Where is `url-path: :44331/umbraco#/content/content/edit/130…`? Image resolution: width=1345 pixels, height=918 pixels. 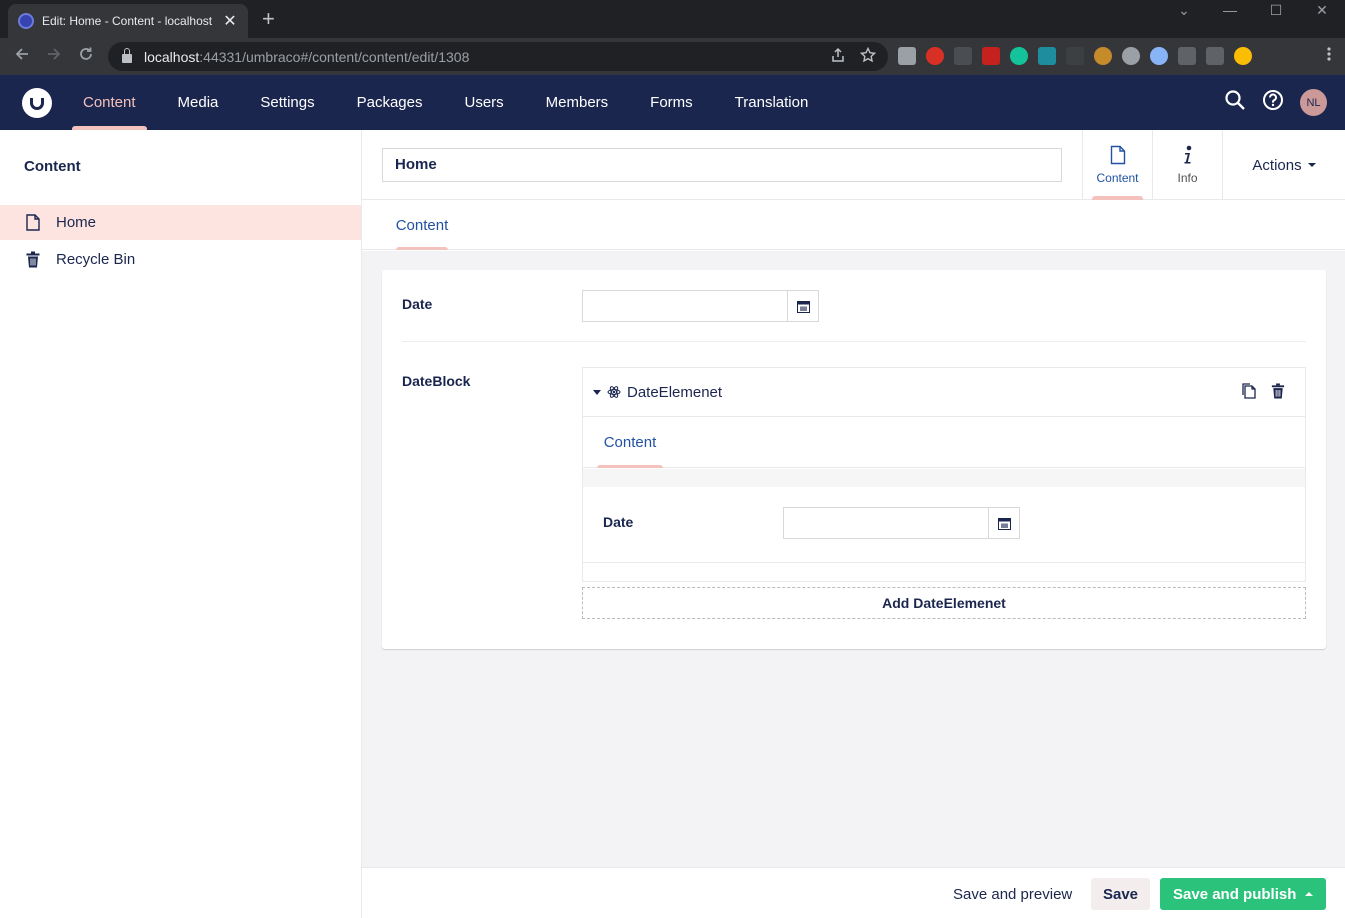
url-path: :44331/umbraco#/content/content/edit/130… is located at coordinates (334, 56).